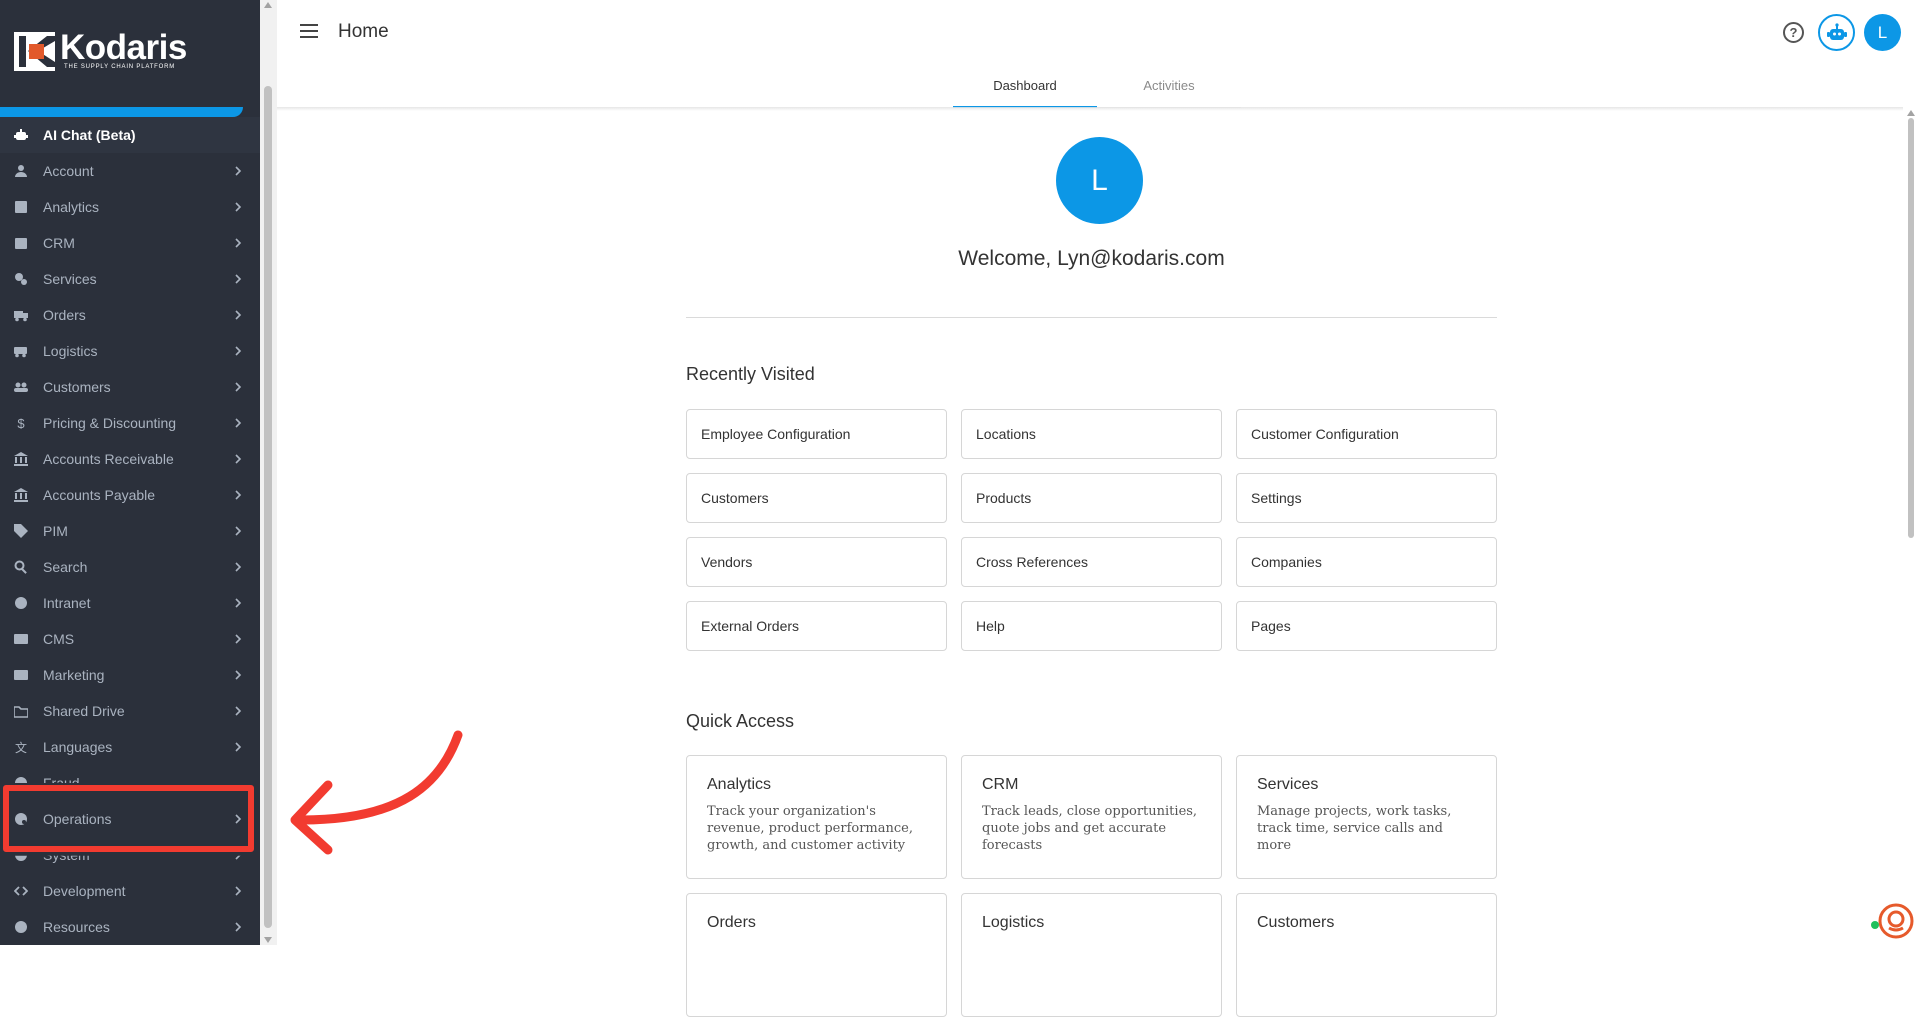  Describe the element at coordinates (123, 47) in the screenshot. I see `brand-name: Kodaris` at that location.